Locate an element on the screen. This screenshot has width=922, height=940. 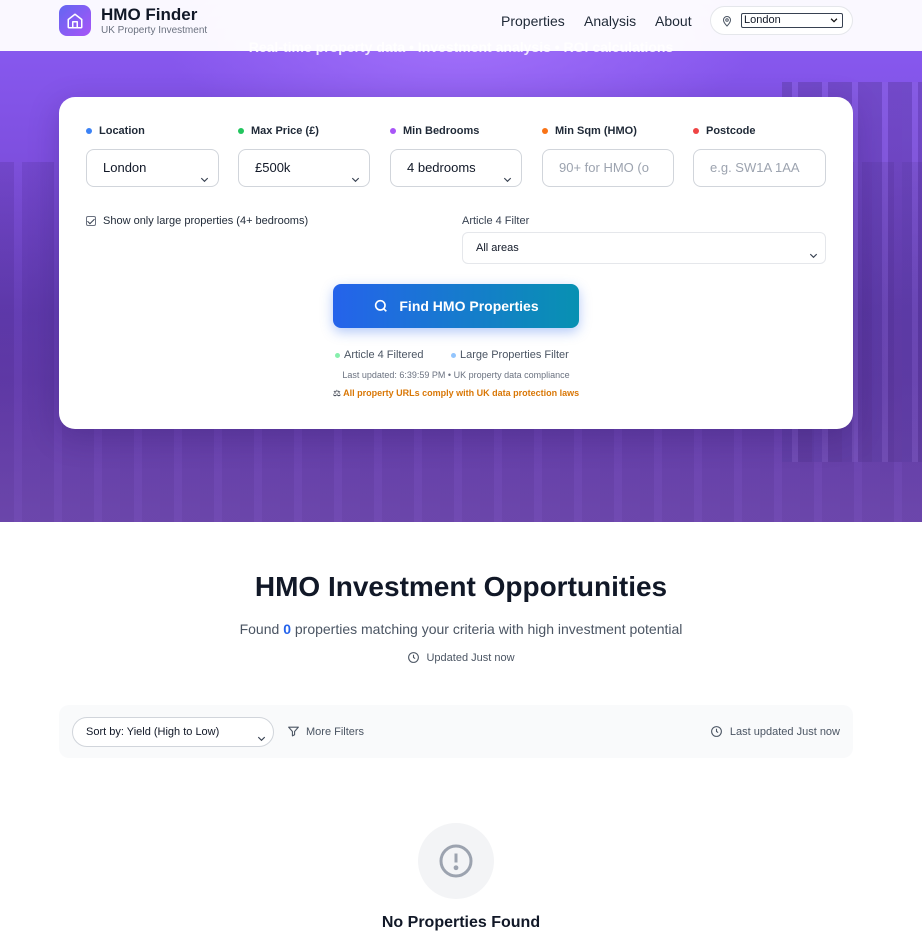
scales-icon: ⚖ is located at coordinates (336, 393).